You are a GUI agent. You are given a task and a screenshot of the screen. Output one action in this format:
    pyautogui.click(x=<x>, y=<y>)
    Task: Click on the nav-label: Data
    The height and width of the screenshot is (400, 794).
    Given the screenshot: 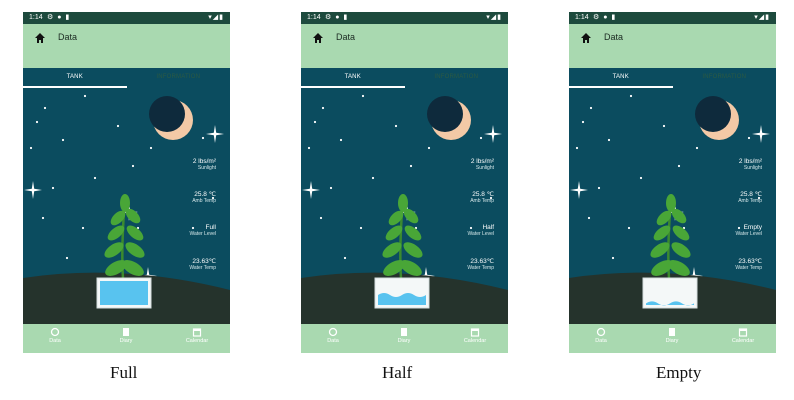 What is the action you would take?
    pyautogui.click(x=333, y=341)
    